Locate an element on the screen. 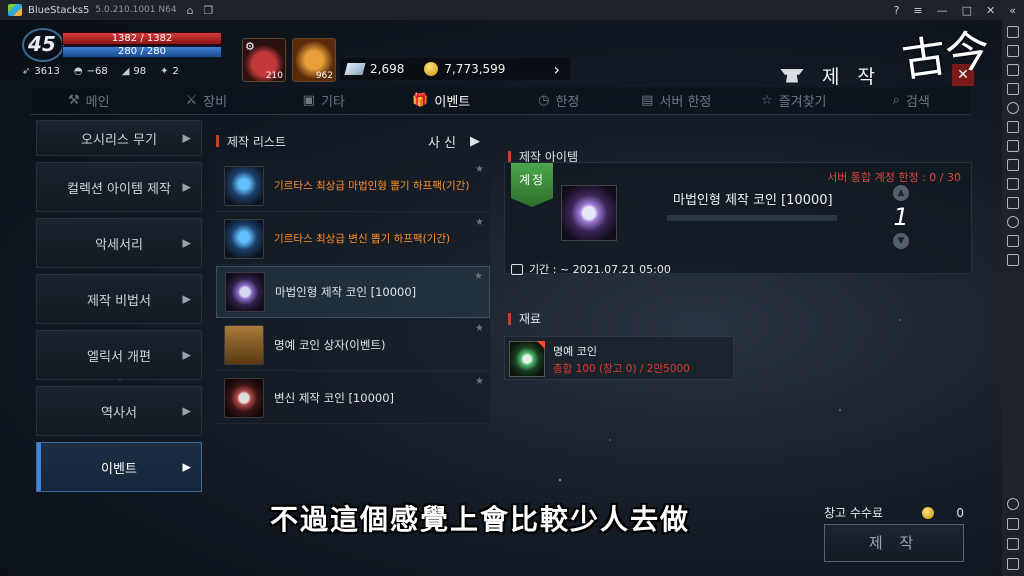 This screenshot has width=1024, height=576. tab-main: ⚒ 메인 is located at coordinates (89, 100).